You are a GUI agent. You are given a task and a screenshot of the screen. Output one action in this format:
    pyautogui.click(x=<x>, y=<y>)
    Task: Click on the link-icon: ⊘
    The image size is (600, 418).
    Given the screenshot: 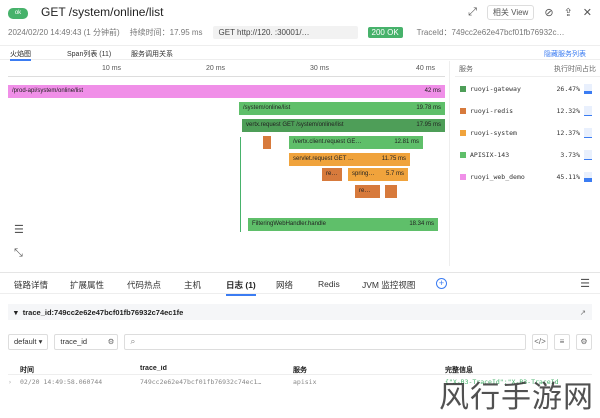 What is the action you would take?
    pyautogui.click(x=548, y=12)
    